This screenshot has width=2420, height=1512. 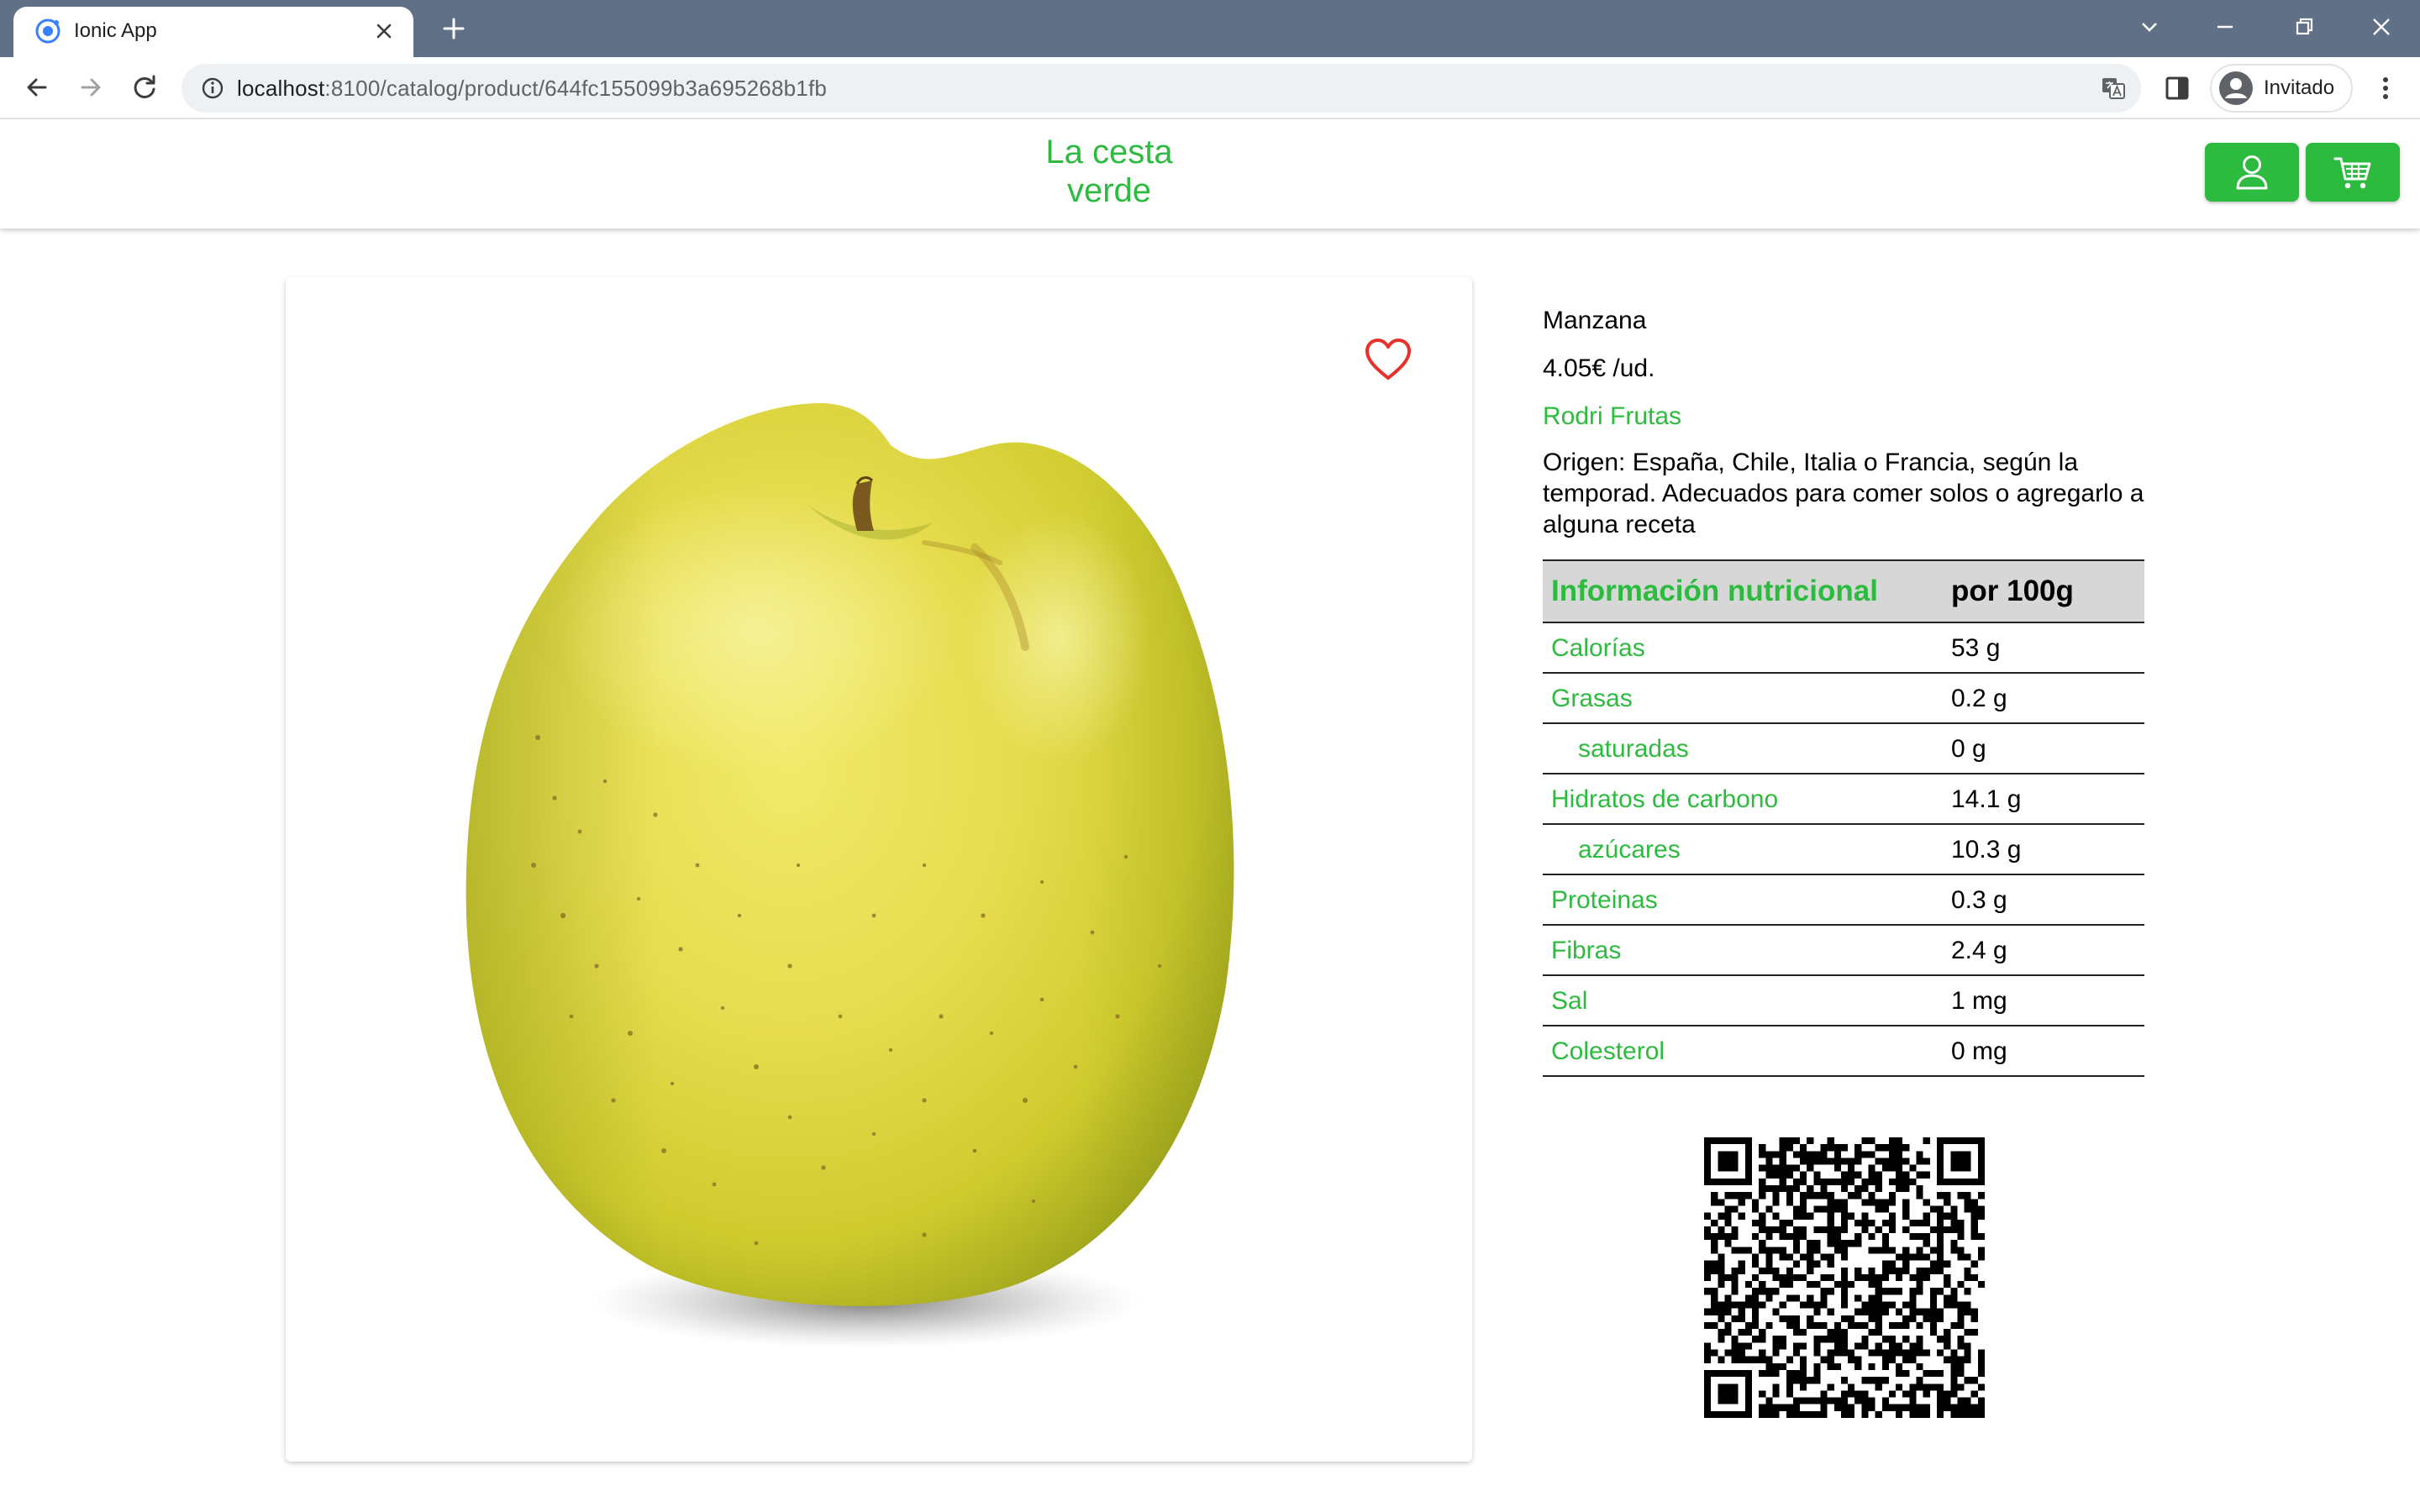 What do you see at coordinates (2044, 1051) in the screenshot?
I see `nutrition-row-value: 0 mg` at bounding box center [2044, 1051].